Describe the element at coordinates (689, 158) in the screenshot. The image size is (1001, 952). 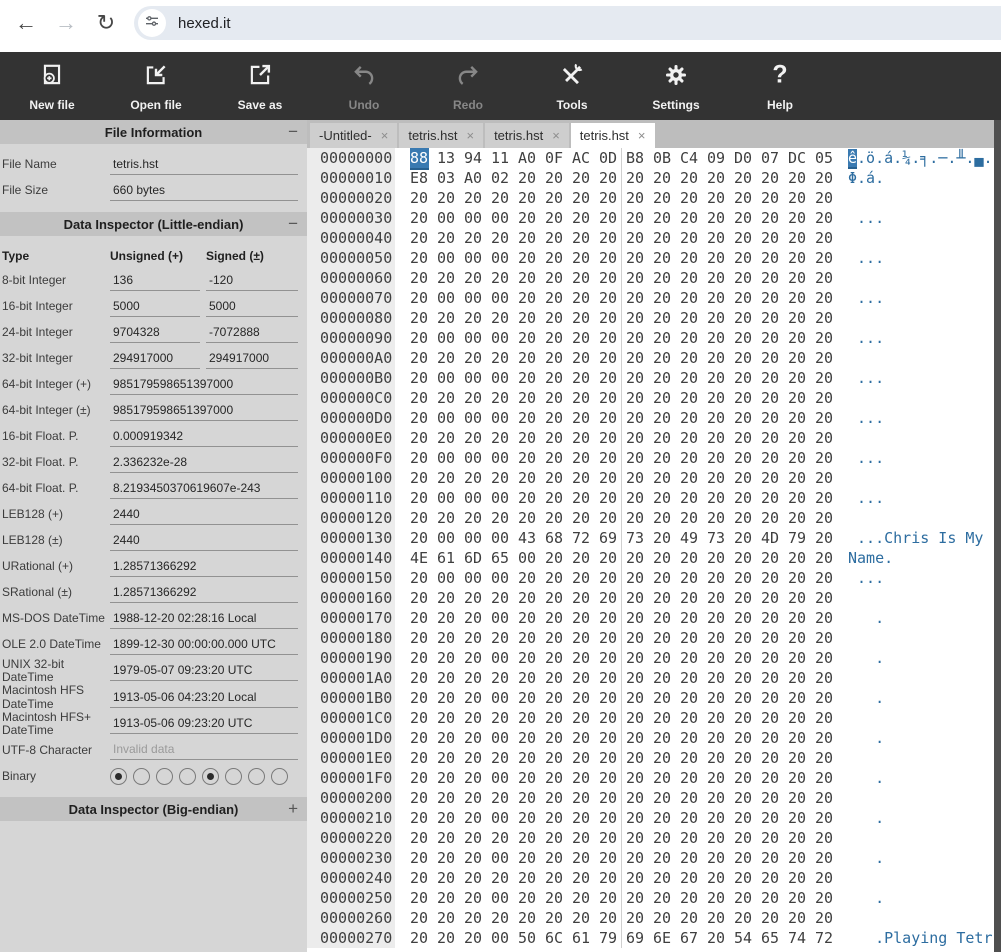
I see `hex-byte: C4` at that location.